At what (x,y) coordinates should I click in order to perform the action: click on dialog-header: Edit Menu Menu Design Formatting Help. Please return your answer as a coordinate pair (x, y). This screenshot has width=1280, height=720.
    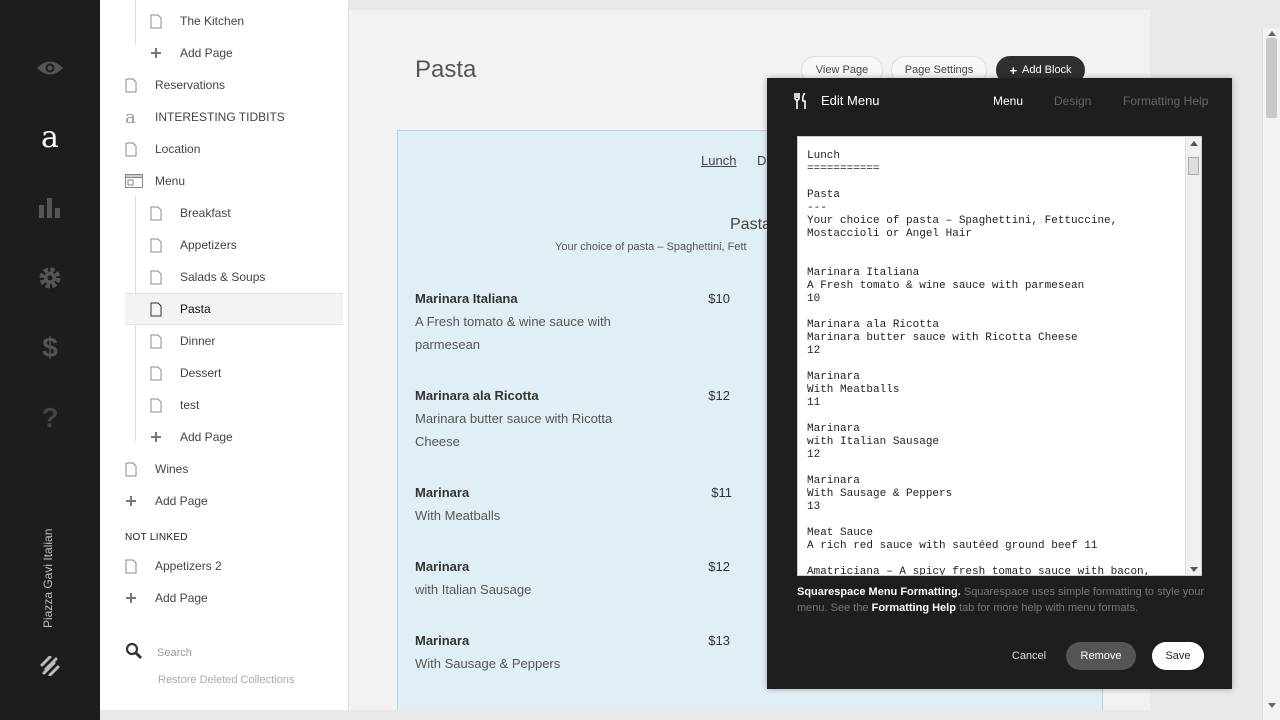
    Looking at the image, I should click on (999, 101).